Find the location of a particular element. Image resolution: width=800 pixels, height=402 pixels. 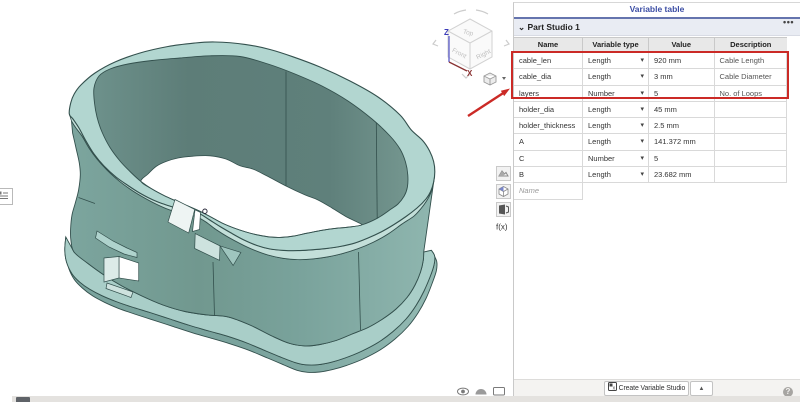

svg-text: f(x) is located at coordinates (502, 227).